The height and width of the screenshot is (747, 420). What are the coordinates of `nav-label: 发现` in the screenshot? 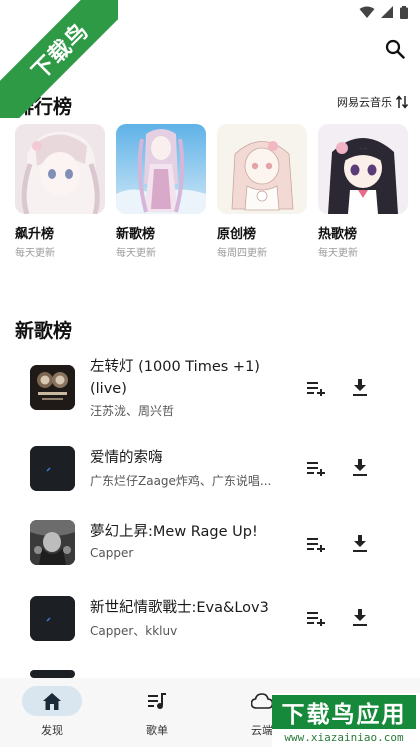 It's located at (52, 730).